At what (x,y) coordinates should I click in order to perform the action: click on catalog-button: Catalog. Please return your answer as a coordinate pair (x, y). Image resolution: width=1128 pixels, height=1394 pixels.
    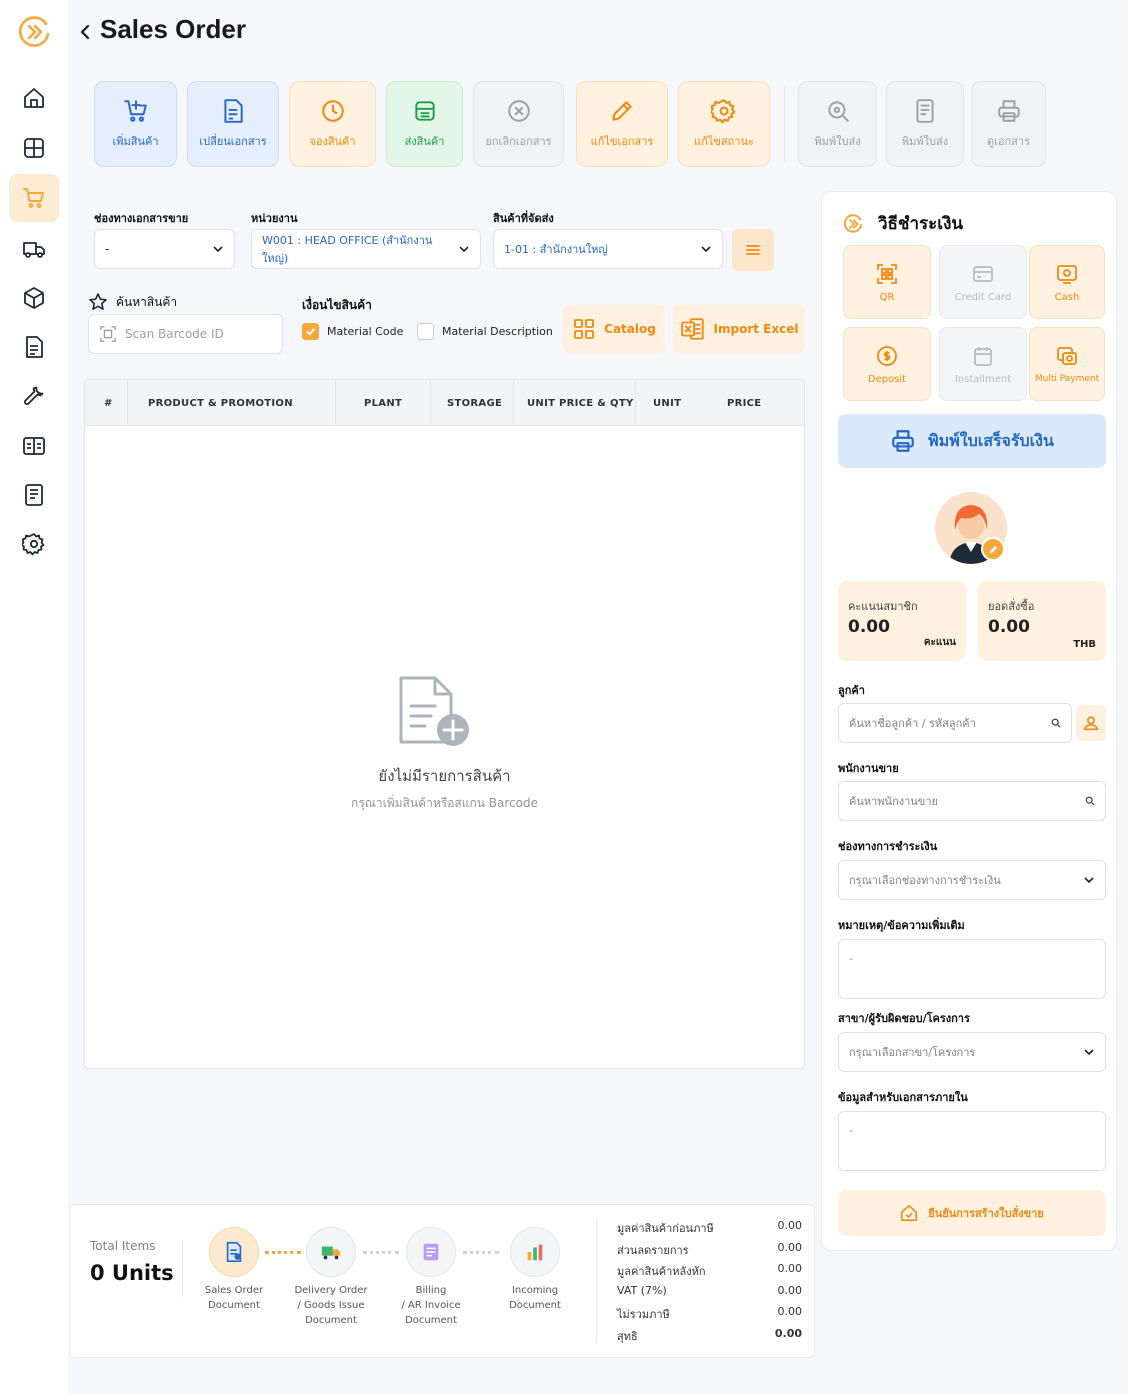
    Looking at the image, I should click on (614, 329).